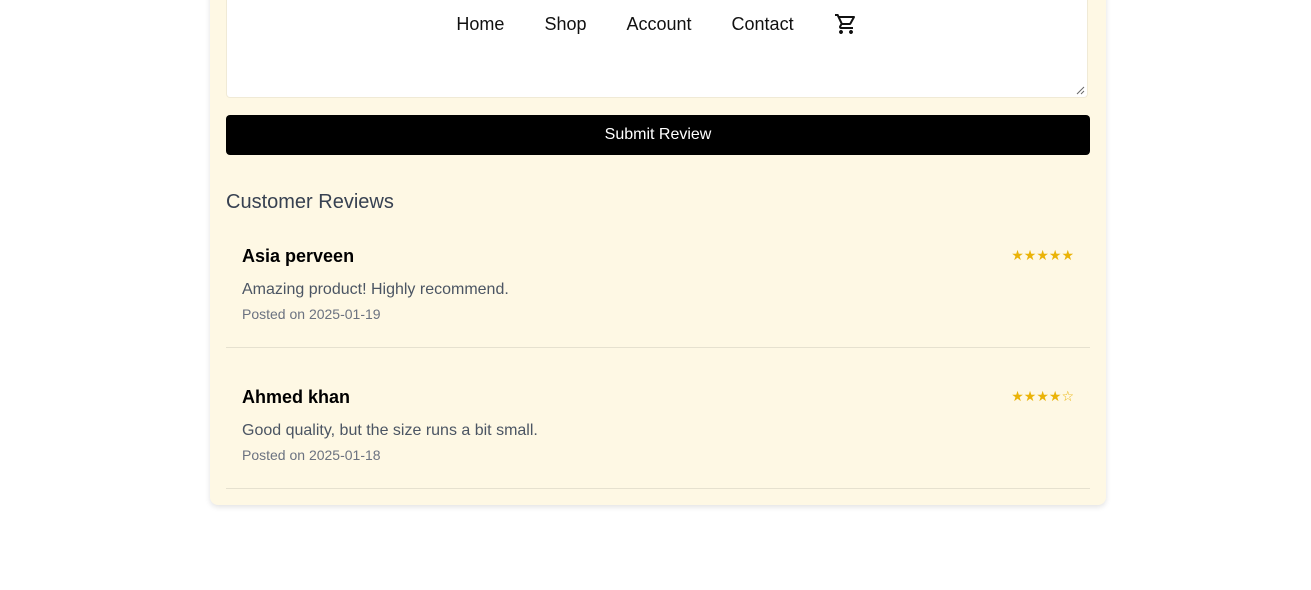  Describe the element at coordinates (375, 289) in the screenshot. I see `review-text: Amazing product! Highly recommend.` at that location.